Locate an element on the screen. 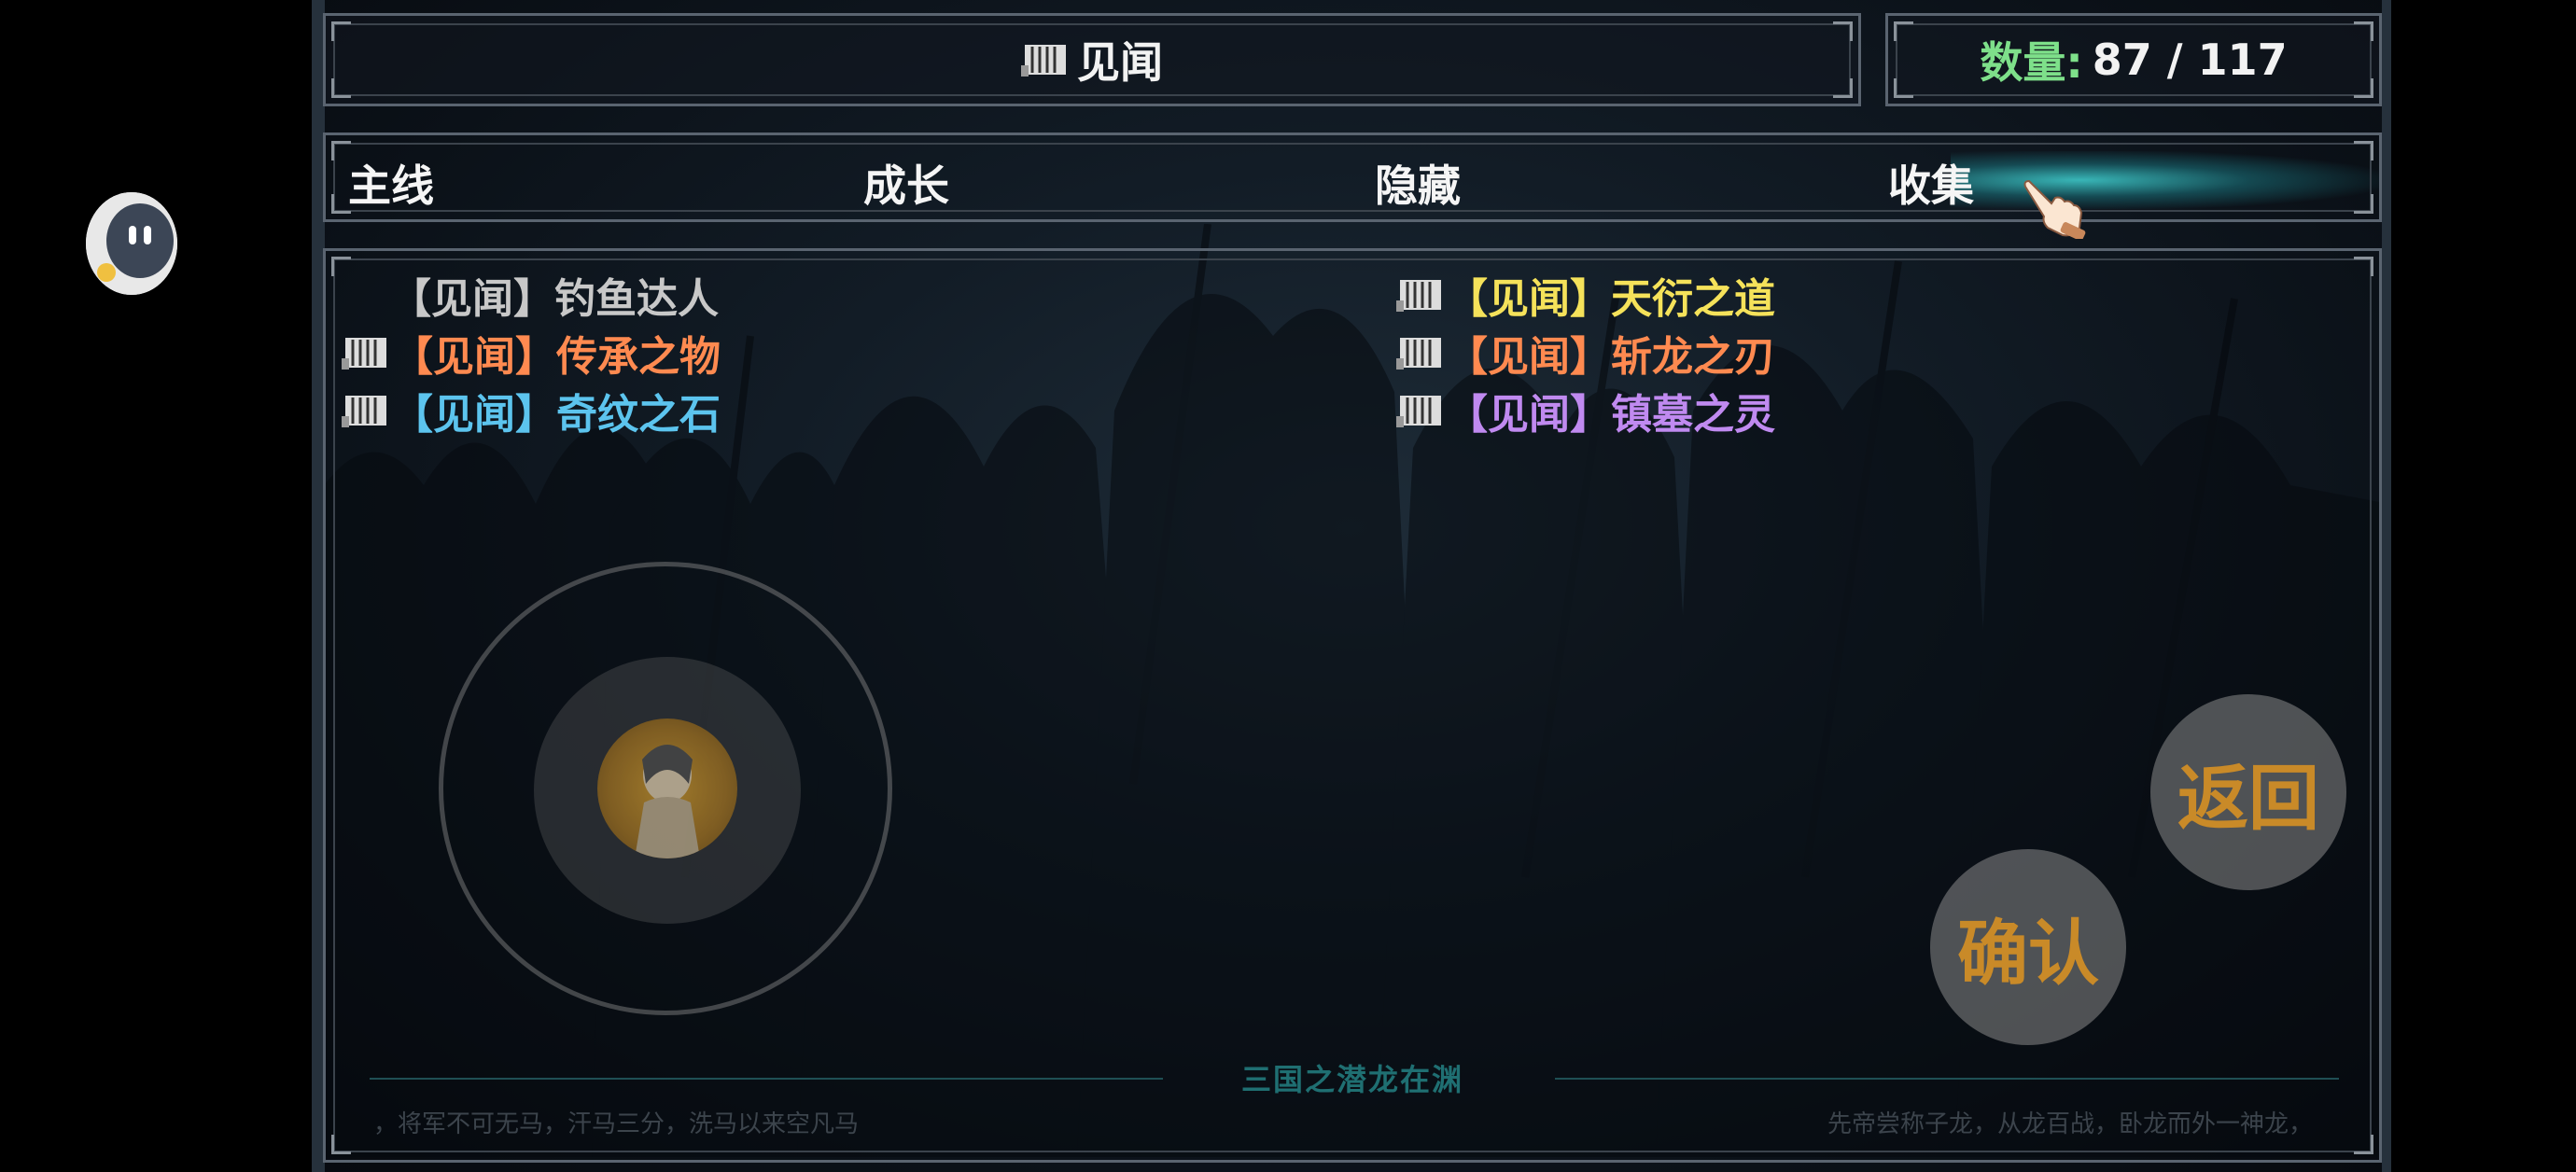  tab-growth: 成长 is located at coordinates (906, 183).